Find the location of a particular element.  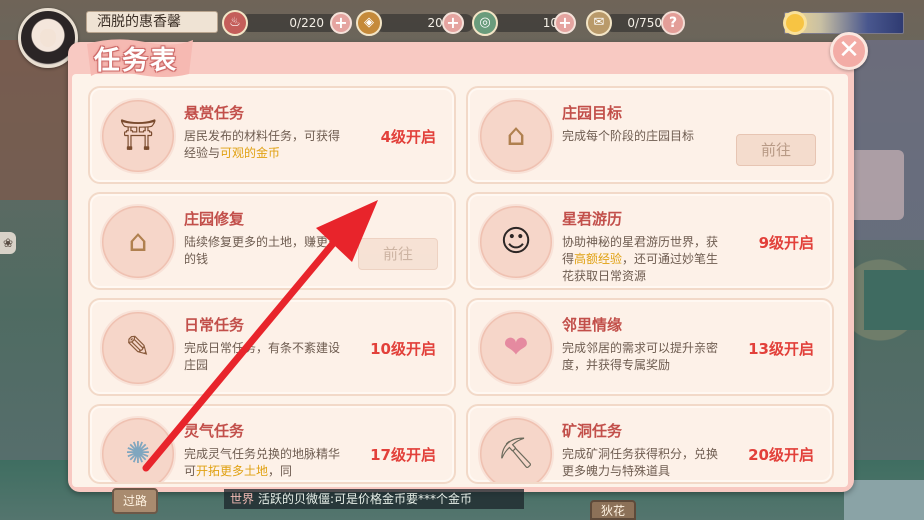

task-description: 协助神秘的星君游历世界，获得高额经验，还可通过妙笔生花获取日常资源 is located at coordinates (644, 259).